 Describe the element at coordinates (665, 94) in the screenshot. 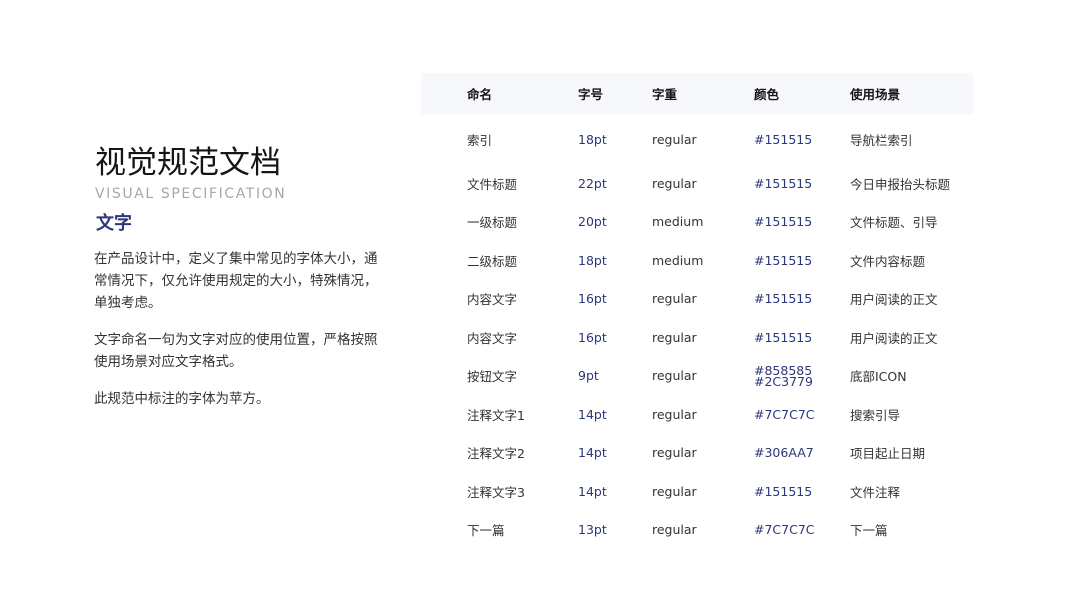

I see `column-header-weight: 字重` at that location.